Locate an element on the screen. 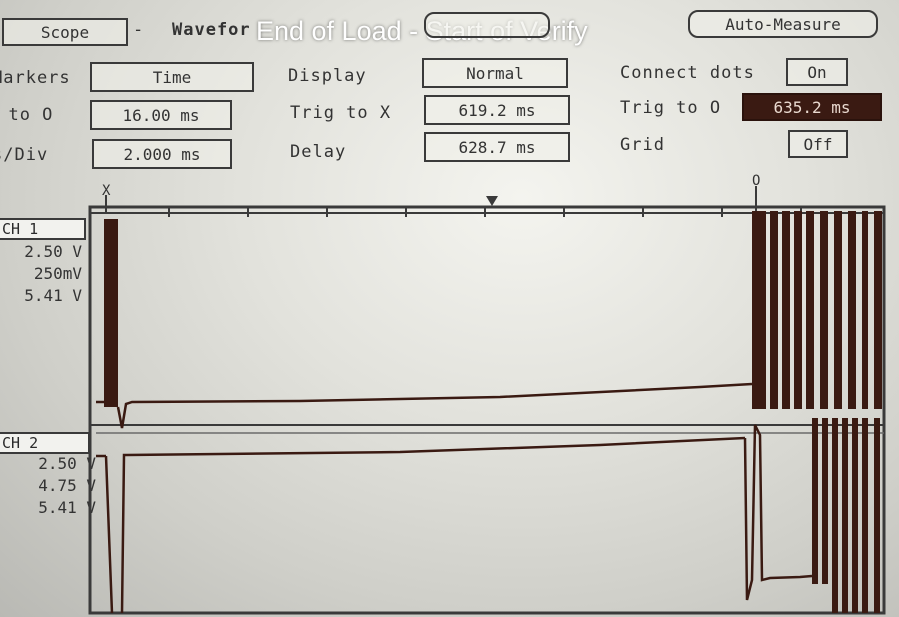  ch1-burst is located at coordinates (817, 310).